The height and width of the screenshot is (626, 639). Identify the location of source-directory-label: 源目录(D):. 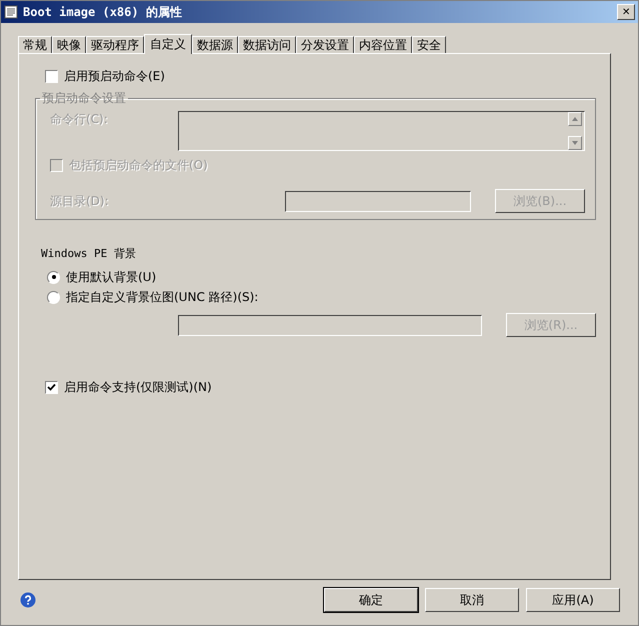
(79, 201).